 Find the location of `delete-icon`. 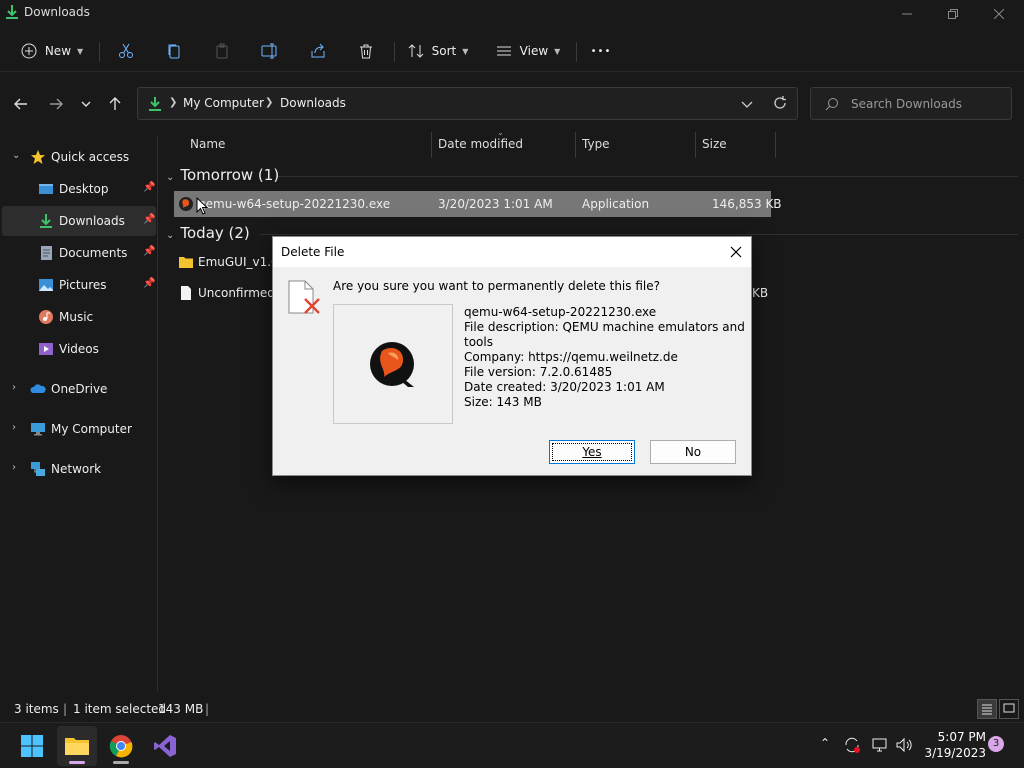

delete-icon is located at coordinates (366, 51).